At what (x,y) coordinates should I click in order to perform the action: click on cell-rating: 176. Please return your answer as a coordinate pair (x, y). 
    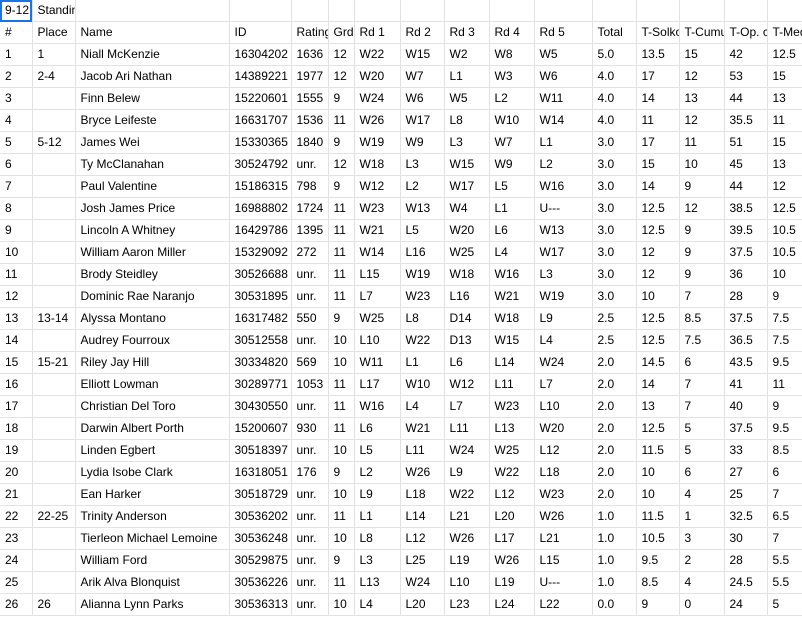
    Looking at the image, I should click on (310, 472).